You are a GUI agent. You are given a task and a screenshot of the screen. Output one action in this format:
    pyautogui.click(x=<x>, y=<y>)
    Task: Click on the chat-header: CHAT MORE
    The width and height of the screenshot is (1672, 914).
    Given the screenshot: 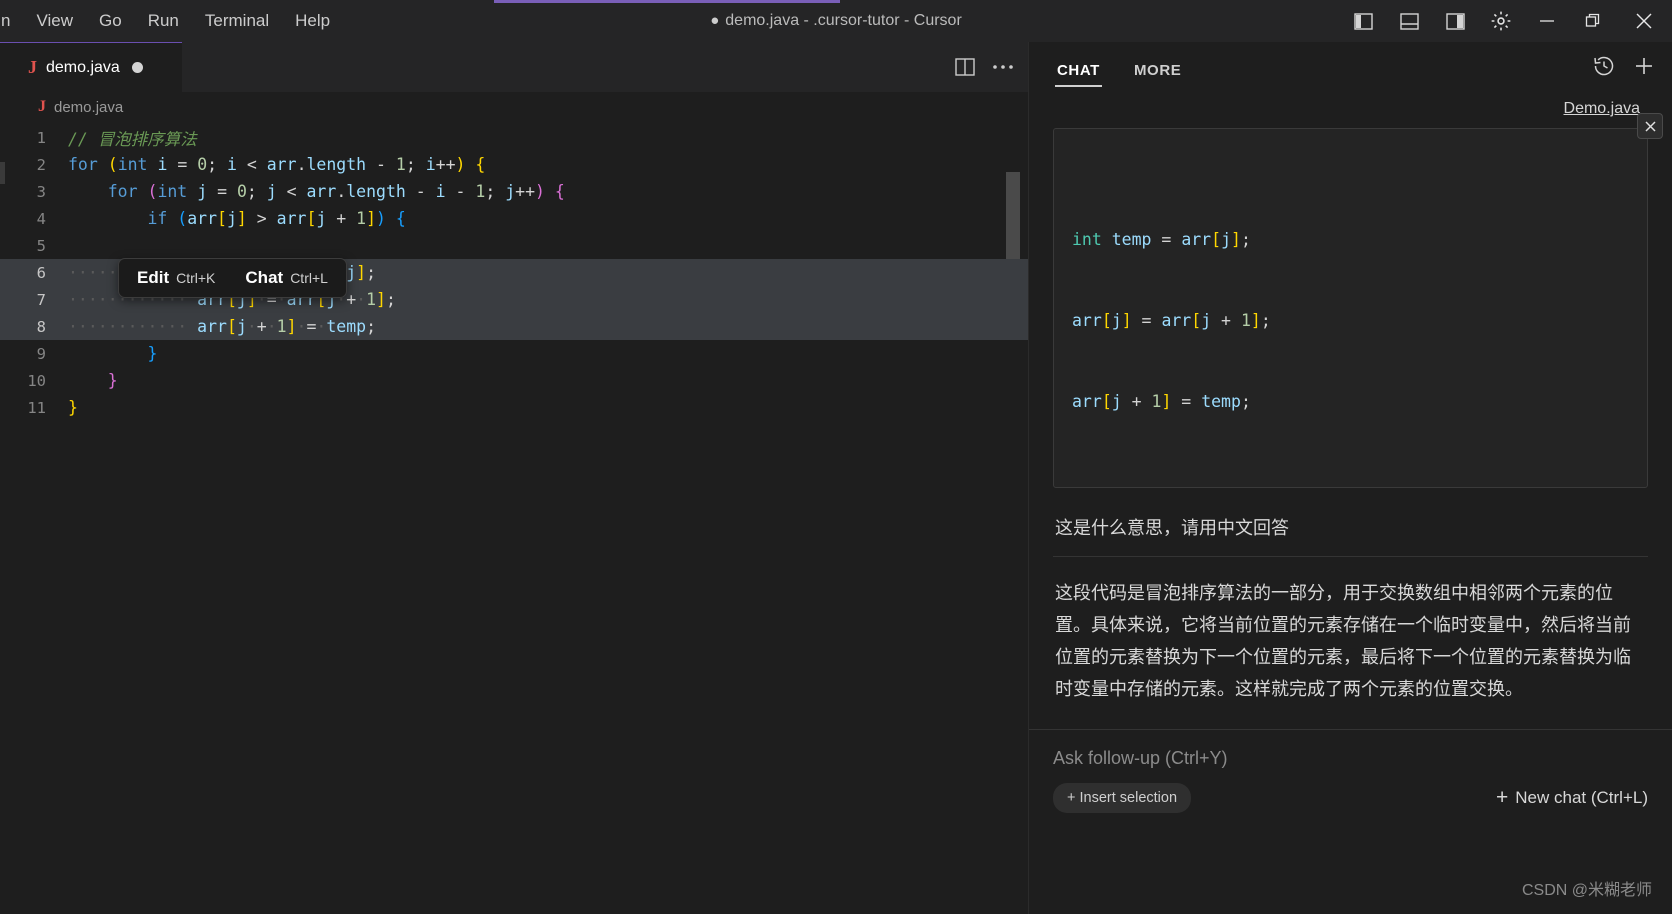 What is the action you would take?
    pyautogui.click(x=1350, y=68)
    